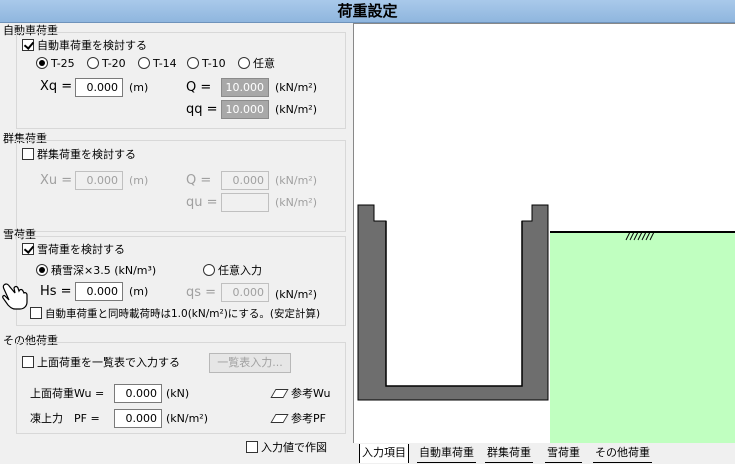  Describe the element at coordinates (175, 314) in the screenshot. I see `snow-combo-check: 自動車荷重と同時載荷時は1.0(kN/m²)にする。(安定計算)` at that location.